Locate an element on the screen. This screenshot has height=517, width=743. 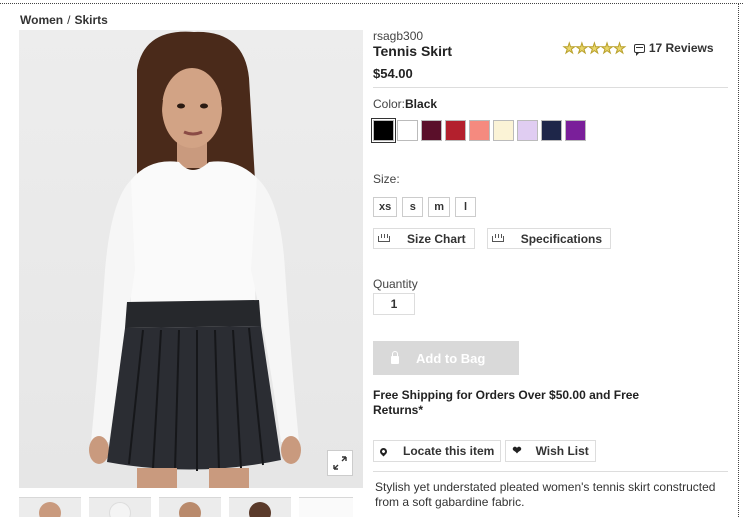
size-chart-label: Size Chart is located at coordinates (436, 238).